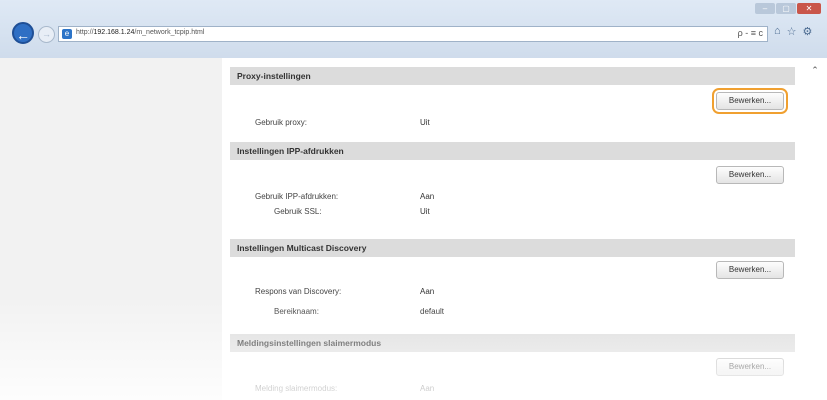  What do you see at coordinates (296, 388) in the screenshot?
I see `sleep-notify-label: Melding slaimermodus:` at bounding box center [296, 388].